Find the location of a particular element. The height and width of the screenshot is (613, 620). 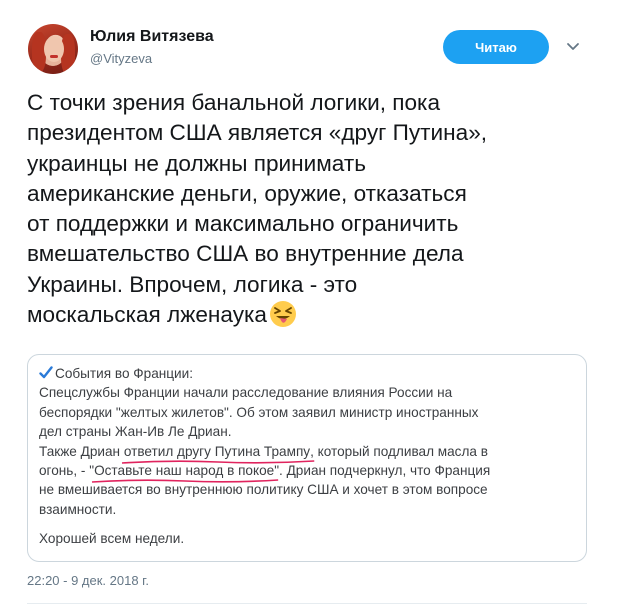

quote-title-line: События во Франции: is located at coordinates (312, 373).